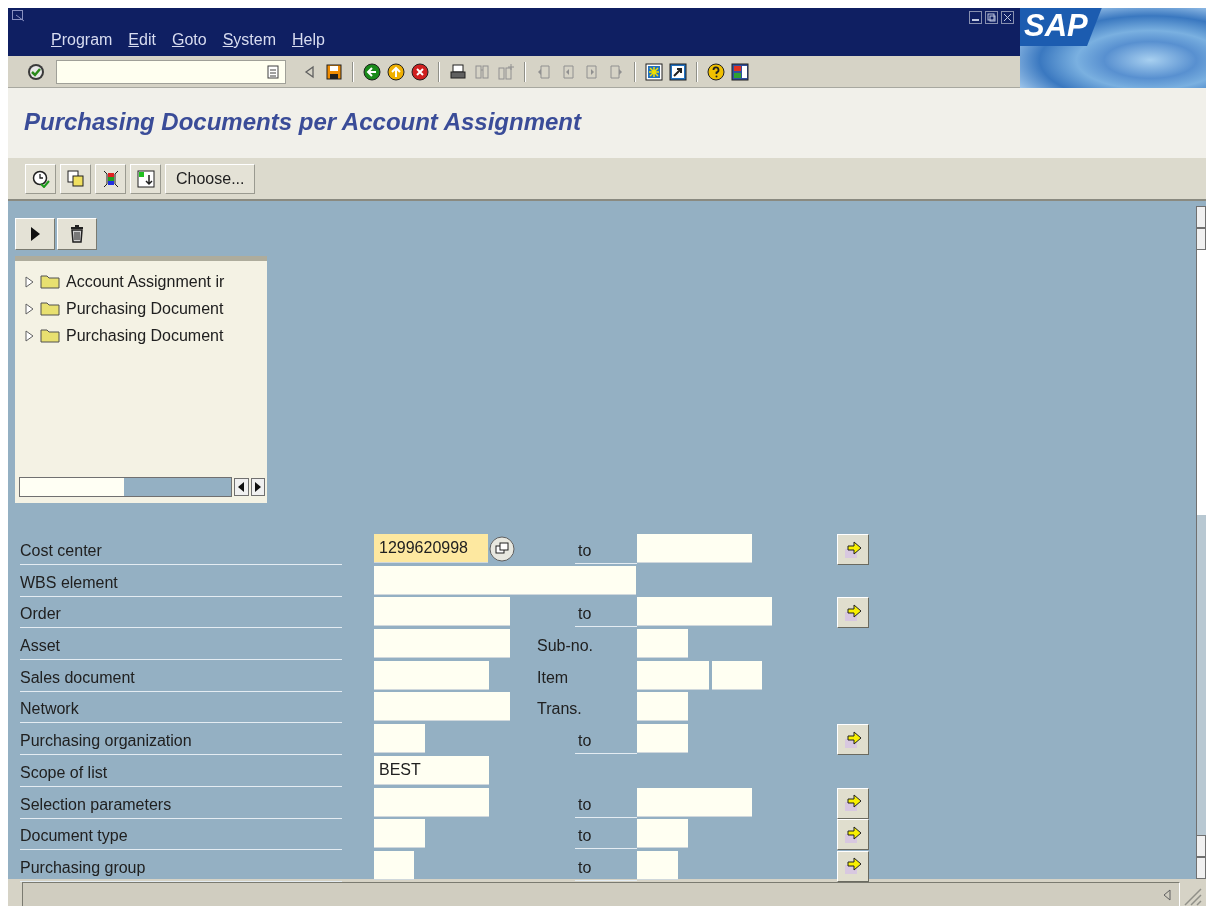 Image resolution: width=1206 pixels, height=906 pixels. Describe the element at coordinates (740, 71) in the screenshot. I see `layout-icon` at that location.